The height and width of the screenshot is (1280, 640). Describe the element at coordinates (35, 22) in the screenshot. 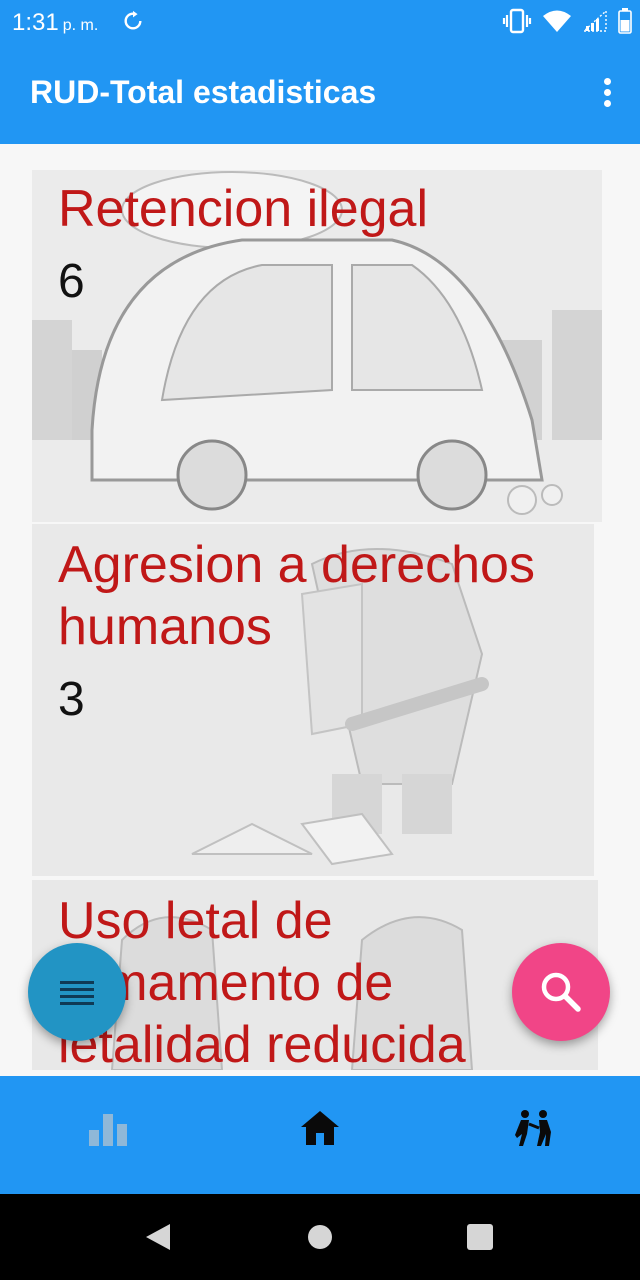

I see `status-time-value: 1:31` at that location.